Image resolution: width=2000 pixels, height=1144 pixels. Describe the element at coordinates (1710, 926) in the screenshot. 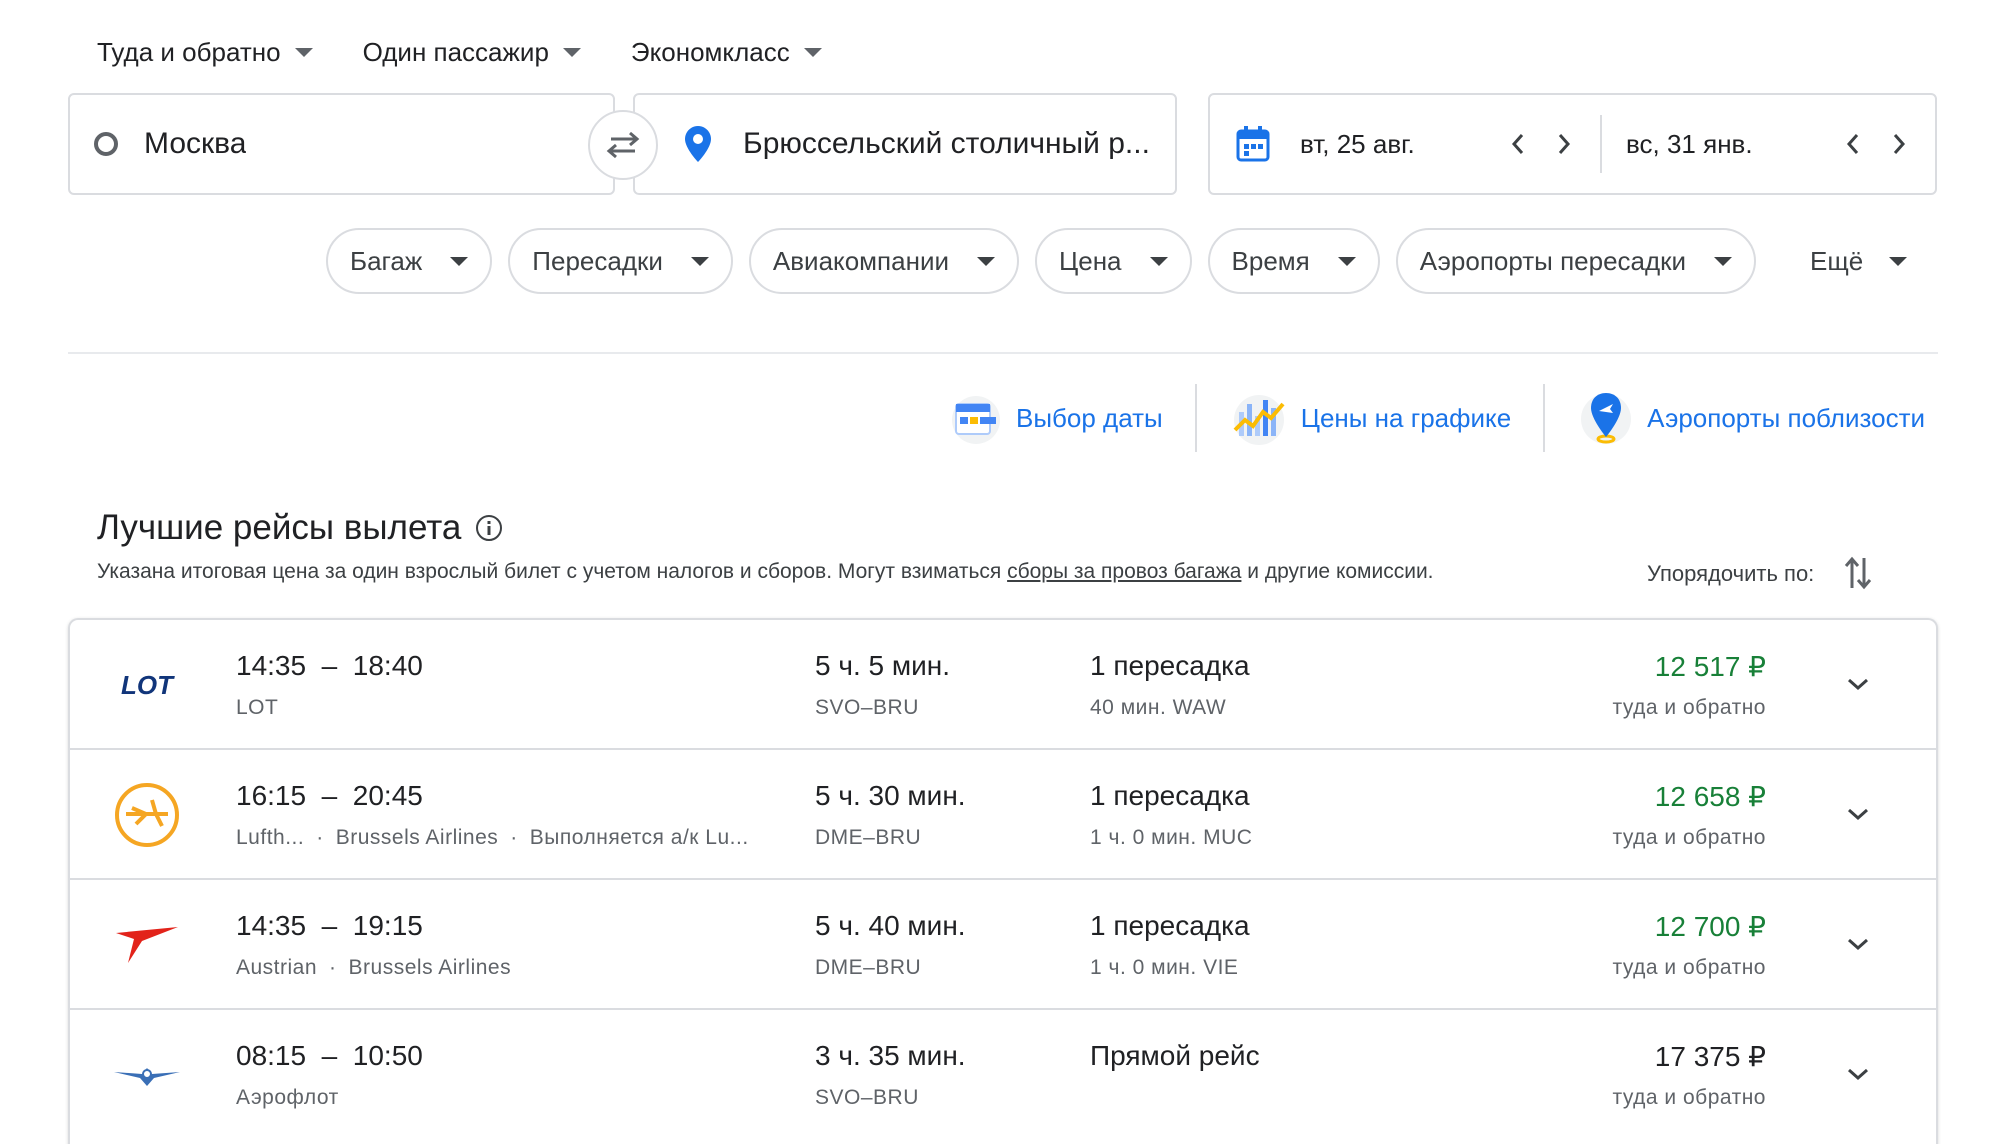

I see `flight-price: 12 700 ₽` at that location.